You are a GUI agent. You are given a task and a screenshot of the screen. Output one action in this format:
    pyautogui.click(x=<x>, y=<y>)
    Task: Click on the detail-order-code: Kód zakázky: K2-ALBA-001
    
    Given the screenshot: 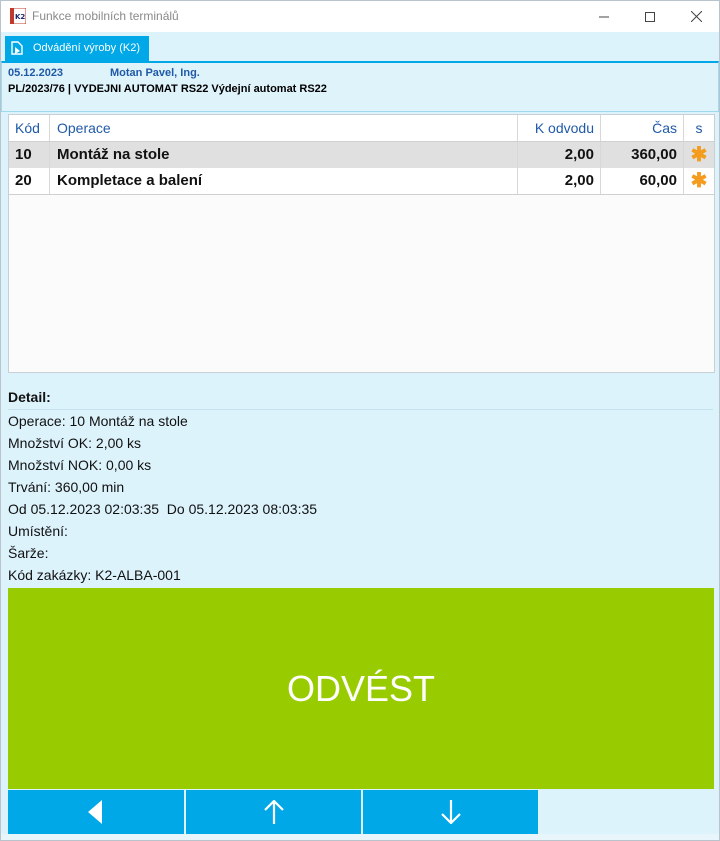 What is the action you would take?
    pyautogui.click(x=94, y=575)
    